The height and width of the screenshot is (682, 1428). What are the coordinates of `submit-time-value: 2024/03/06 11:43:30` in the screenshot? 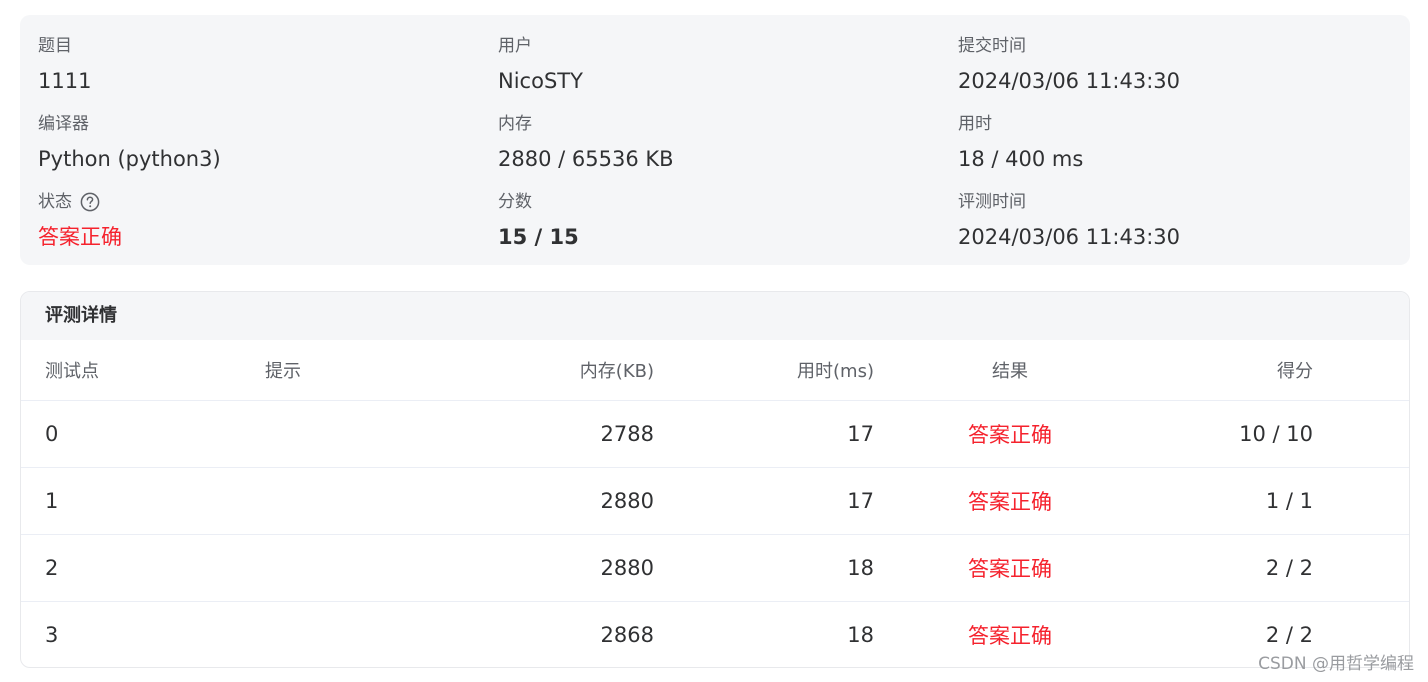 It's located at (1069, 81).